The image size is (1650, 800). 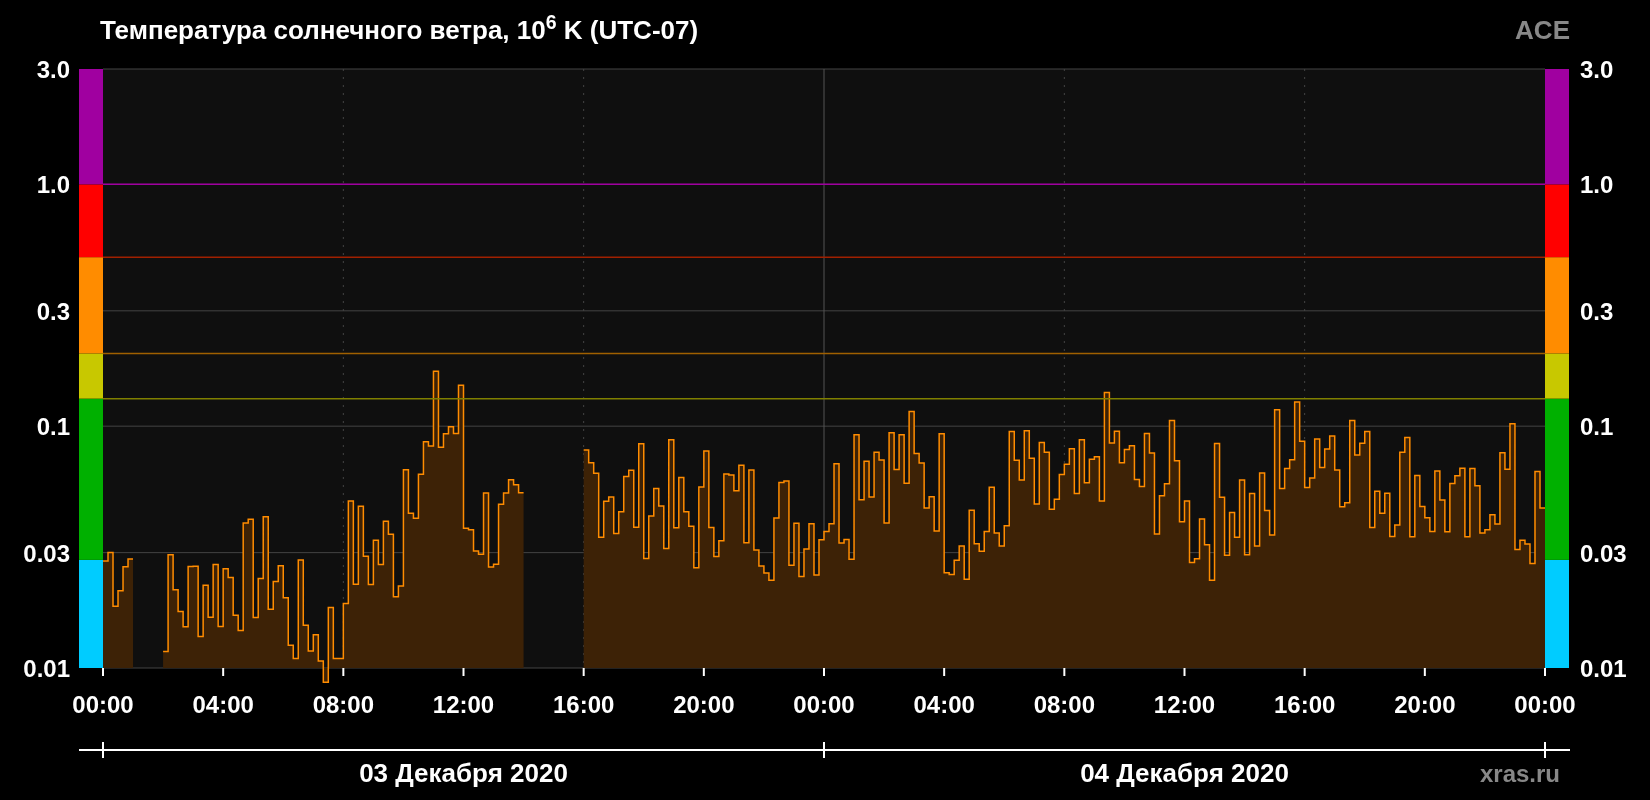 What do you see at coordinates (399, 28) in the screenshot?
I see `chart-title: Температура солнечного ветра, 10$^{6}$ K (UTC-07)` at bounding box center [399, 28].